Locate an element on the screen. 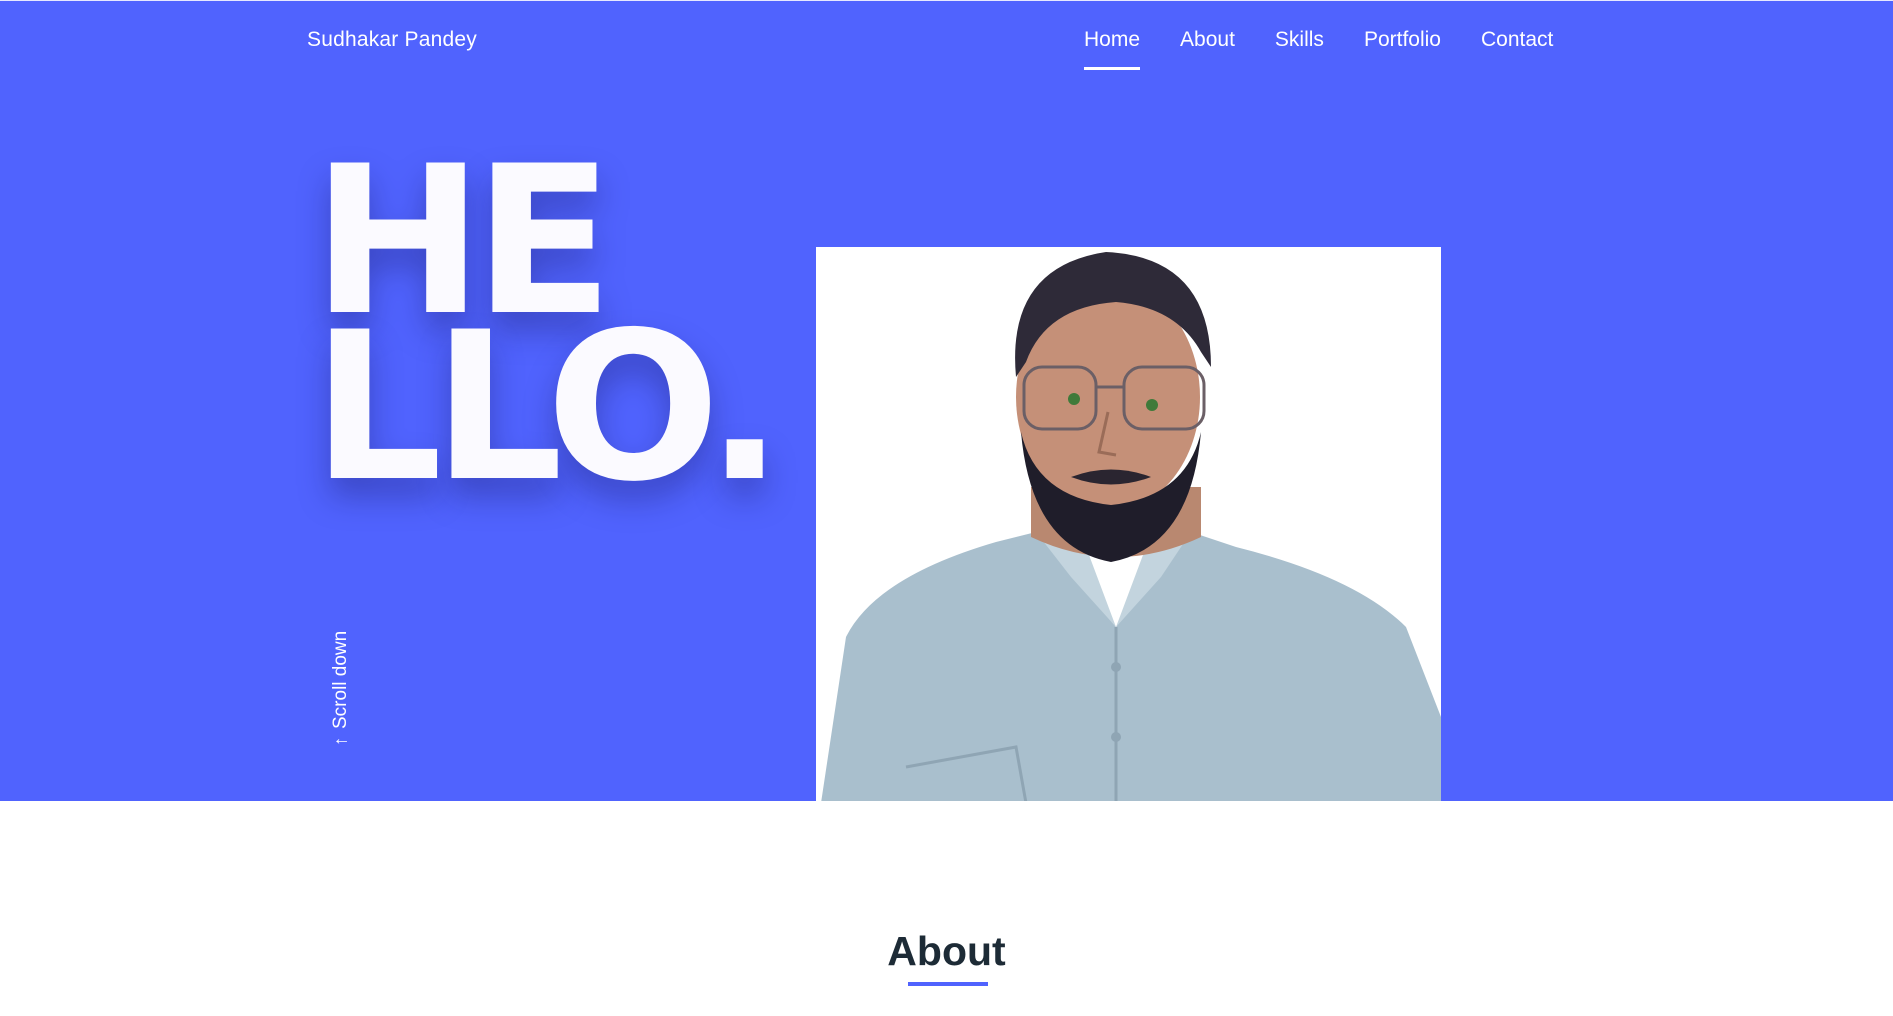 This screenshot has height=1016, width=1893. nav-skills: Skills is located at coordinates (1299, 40).